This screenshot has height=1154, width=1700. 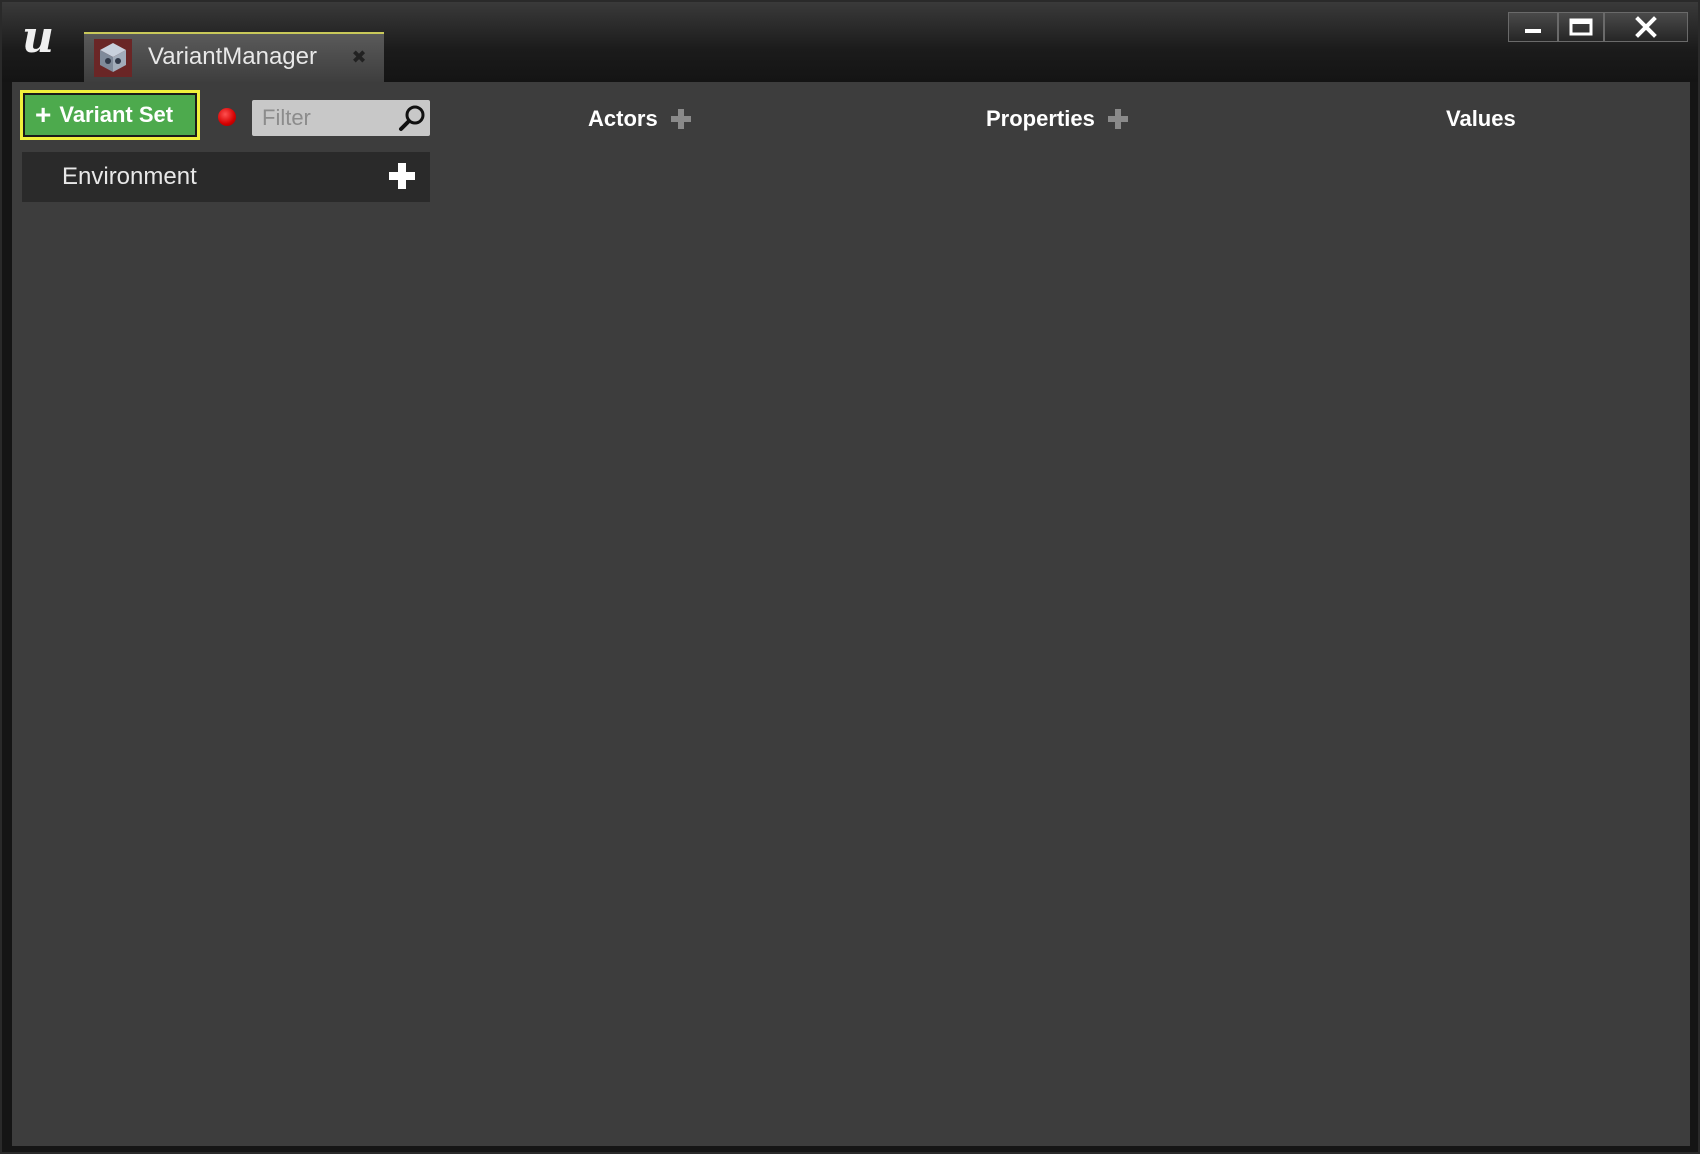 I want to click on values-column-header: Values, so click(x=1481, y=119).